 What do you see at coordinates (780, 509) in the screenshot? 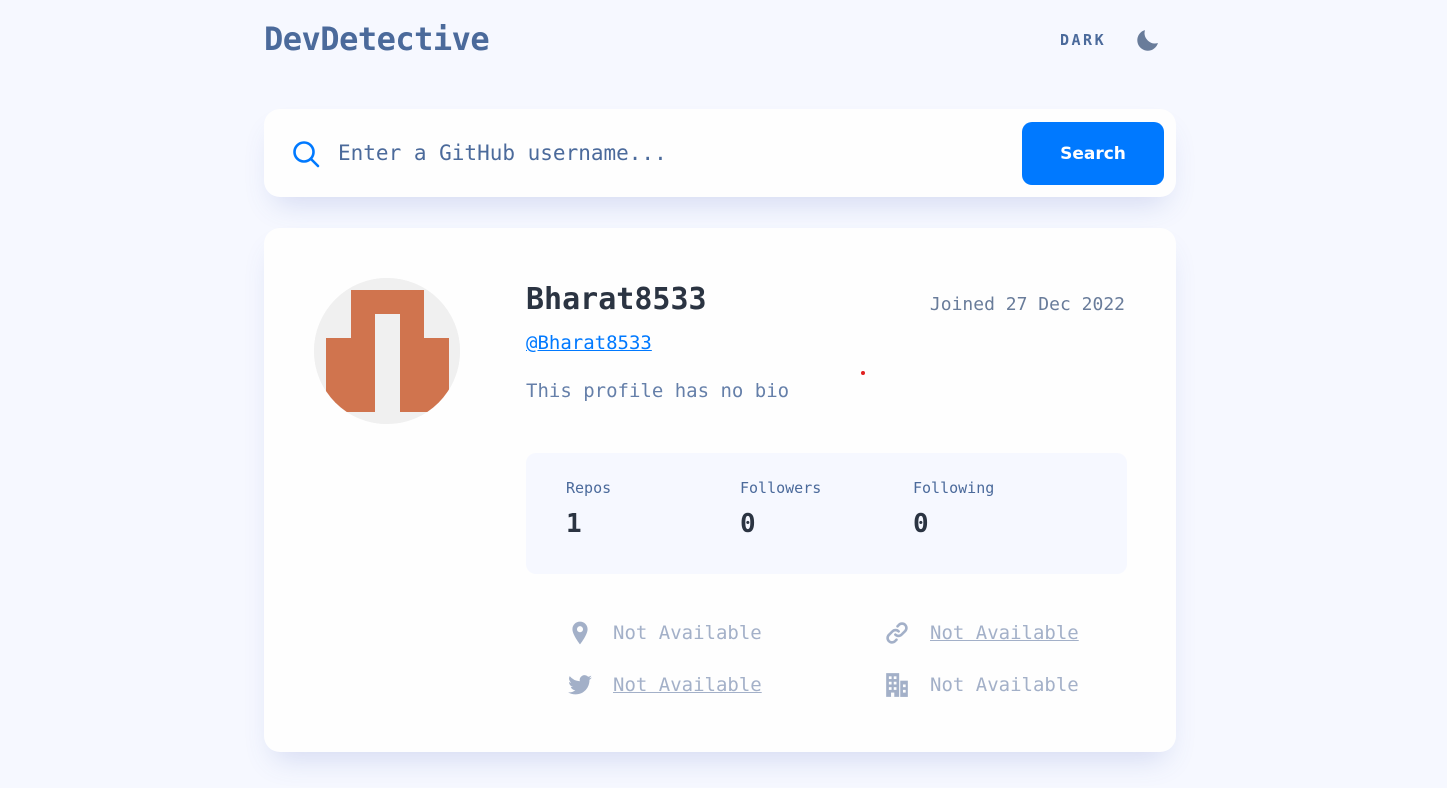
I see `stat-followers: Followers 0` at bounding box center [780, 509].